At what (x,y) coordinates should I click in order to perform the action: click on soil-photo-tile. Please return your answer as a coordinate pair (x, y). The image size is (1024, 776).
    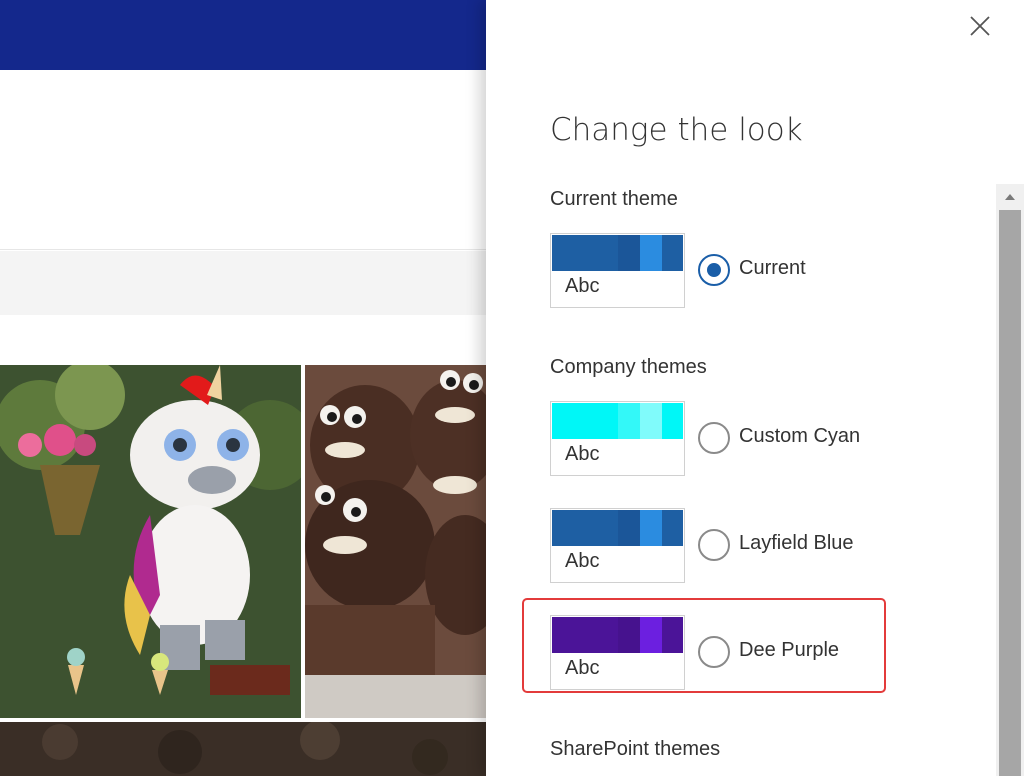
    Looking at the image, I should click on (243, 749).